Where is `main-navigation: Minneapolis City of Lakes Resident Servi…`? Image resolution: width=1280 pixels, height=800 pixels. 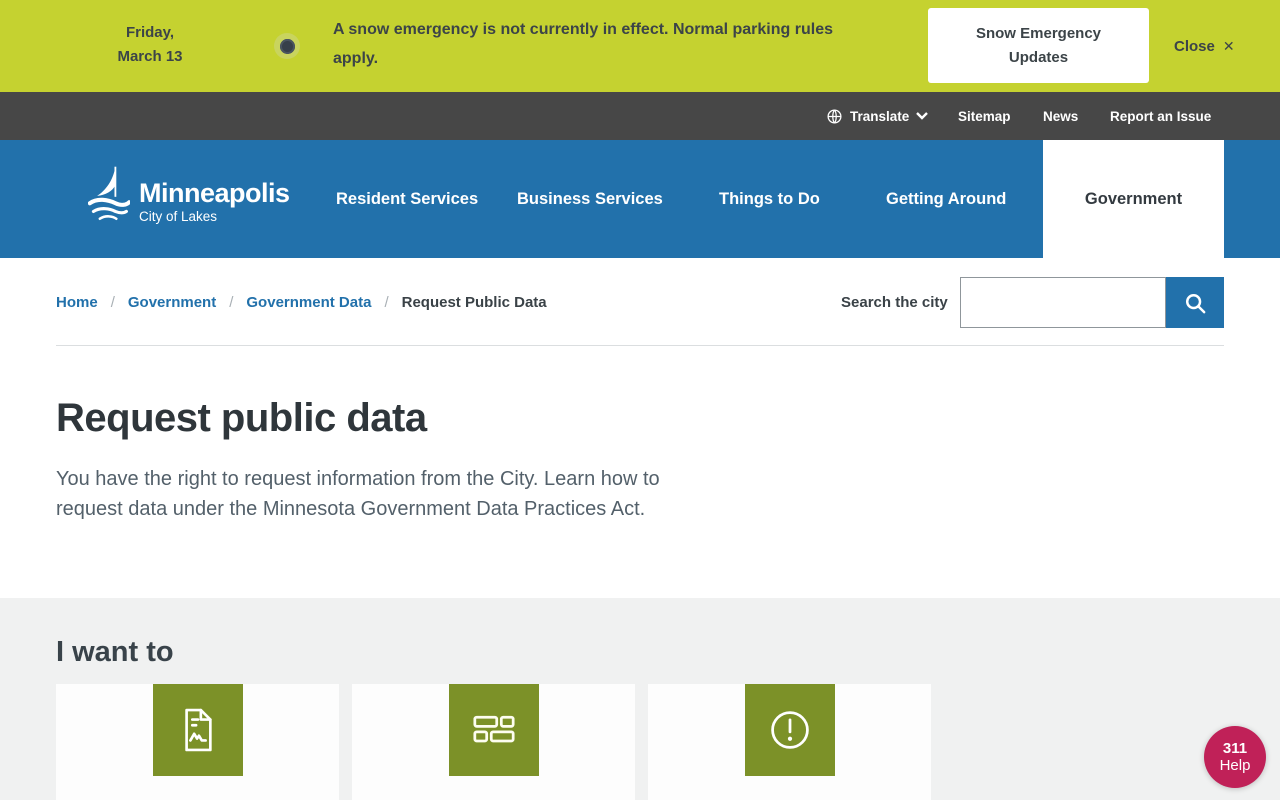 main-navigation: Minneapolis City of Lakes Resident Servi… is located at coordinates (640, 199).